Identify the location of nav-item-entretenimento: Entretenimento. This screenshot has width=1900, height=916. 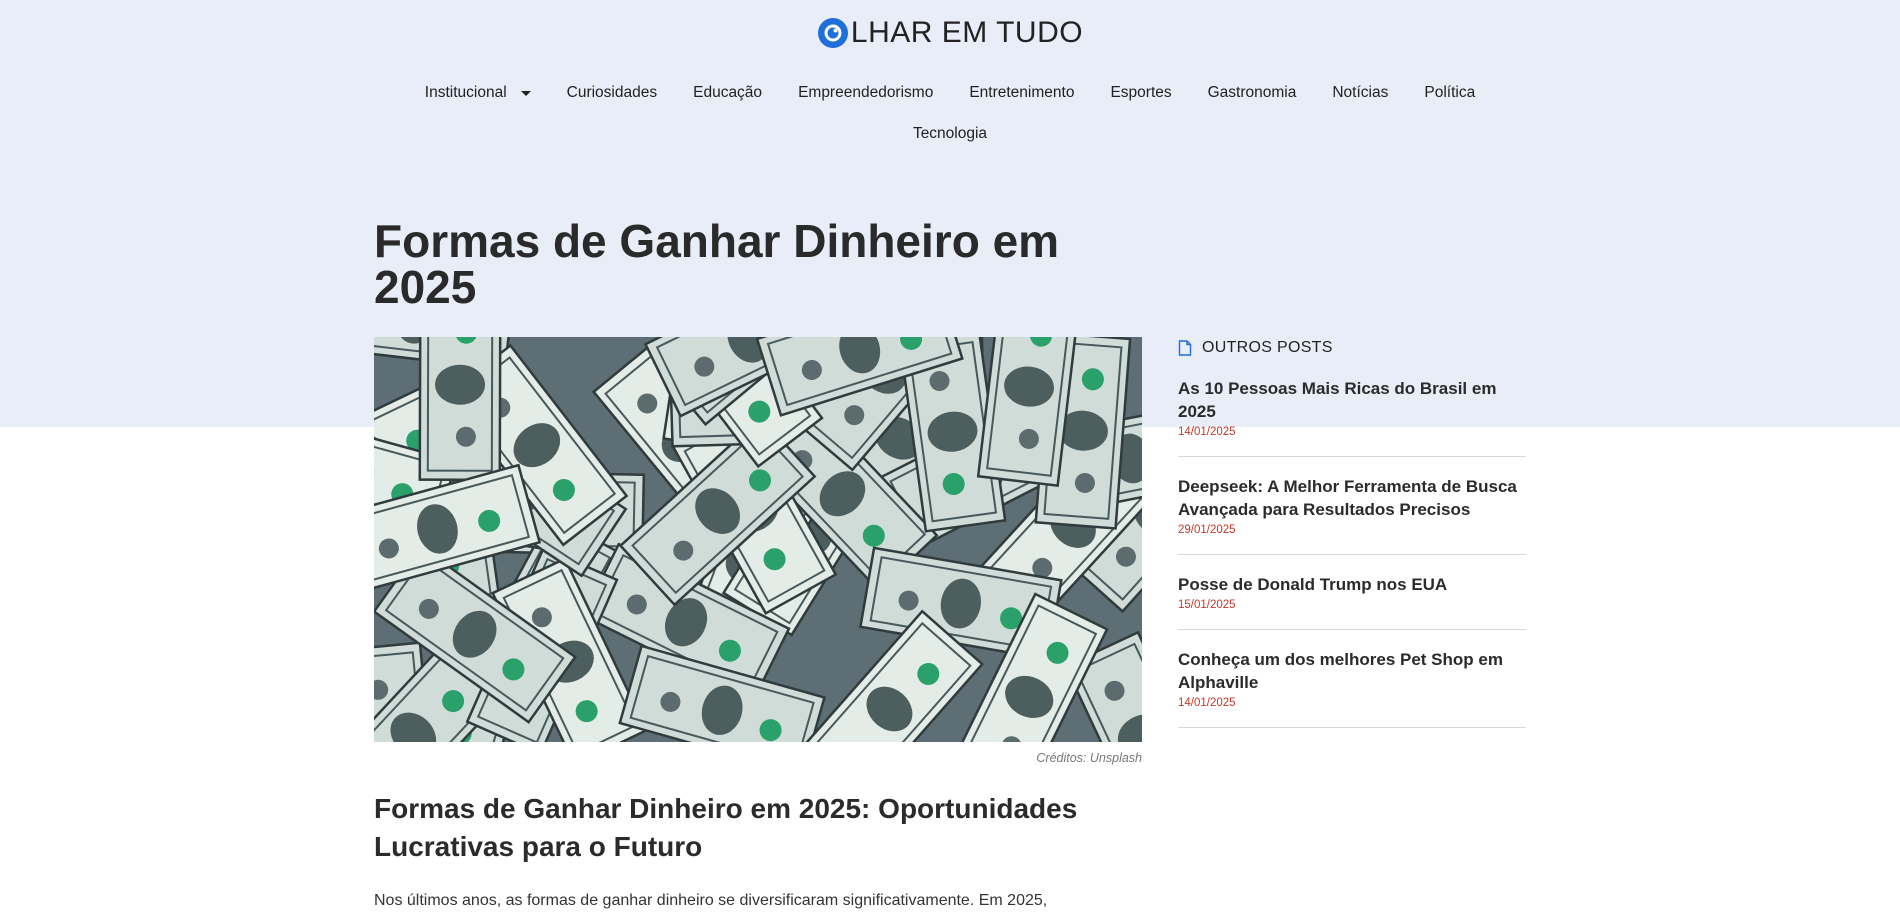
(1021, 93).